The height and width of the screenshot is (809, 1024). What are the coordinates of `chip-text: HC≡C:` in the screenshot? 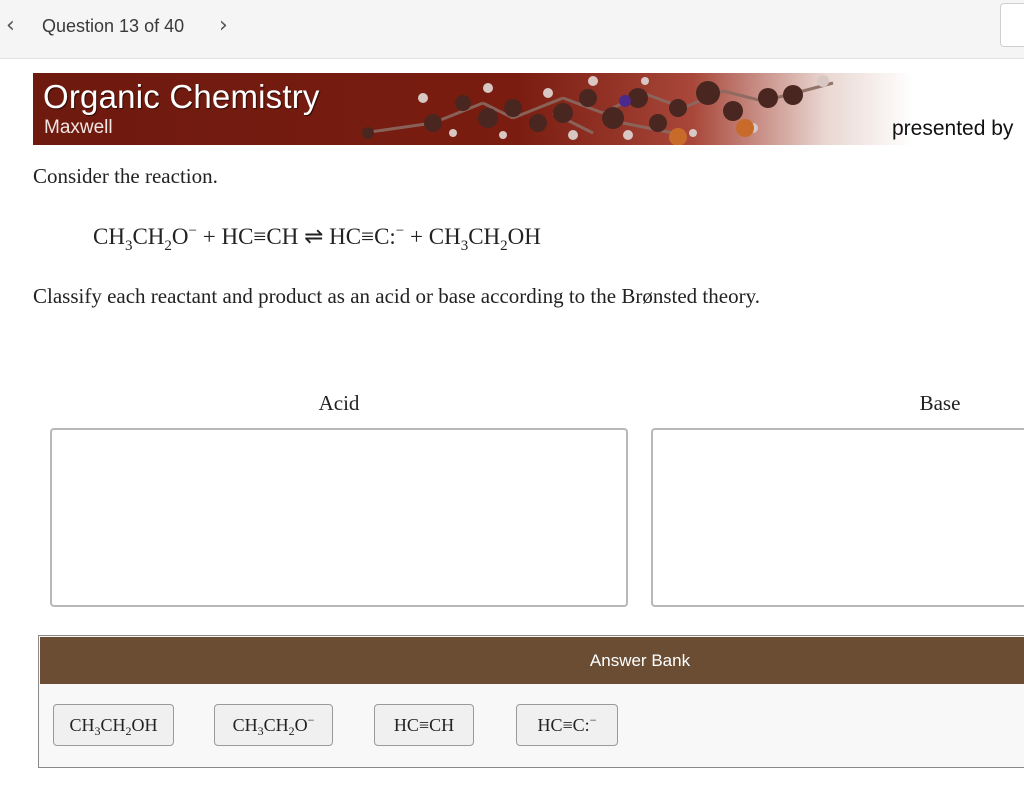 It's located at (563, 725).